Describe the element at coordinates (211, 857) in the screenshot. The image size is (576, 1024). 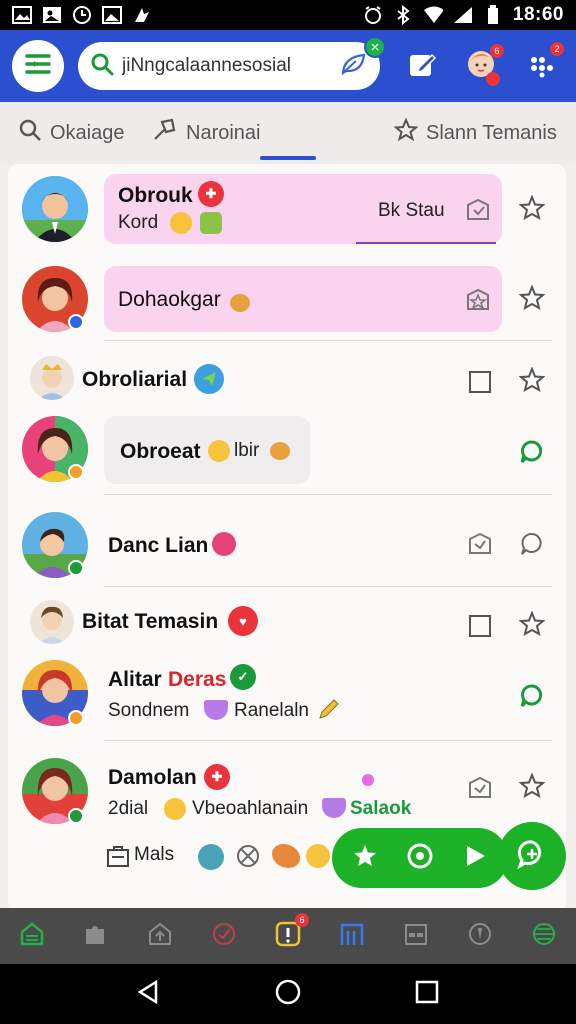
I see `globe-emoji-icon` at that location.